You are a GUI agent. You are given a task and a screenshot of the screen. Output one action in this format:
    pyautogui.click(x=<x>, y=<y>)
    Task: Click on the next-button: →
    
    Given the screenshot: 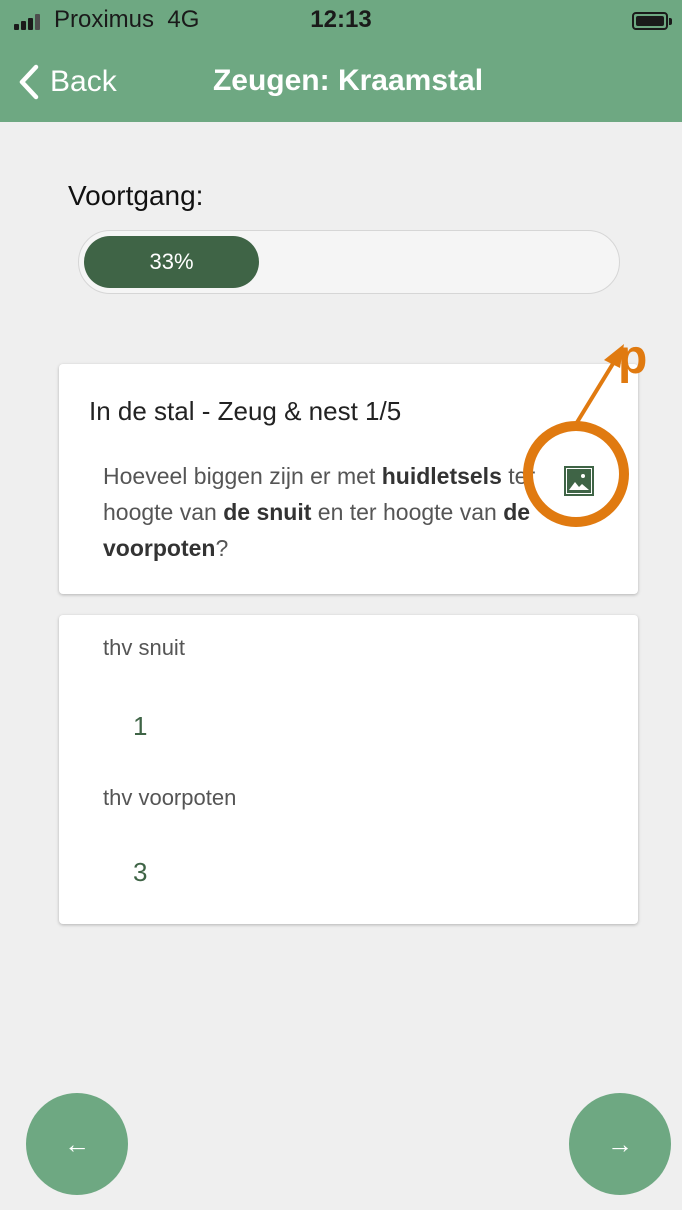 What is the action you would take?
    pyautogui.click(x=620, y=1144)
    